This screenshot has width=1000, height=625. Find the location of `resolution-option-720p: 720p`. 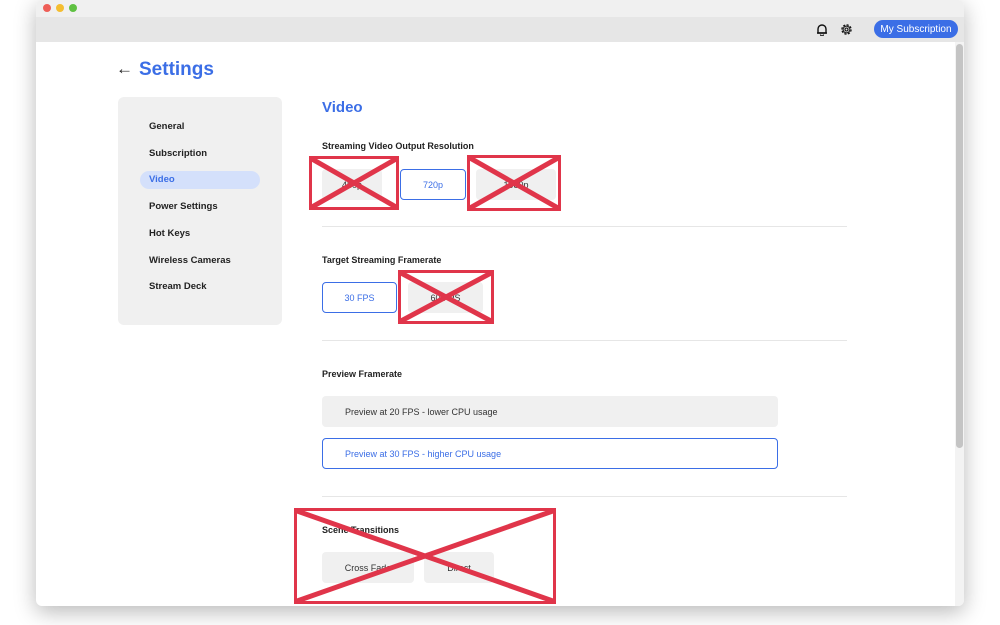

resolution-option-720p: 720p is located at coordinates (433, 184).